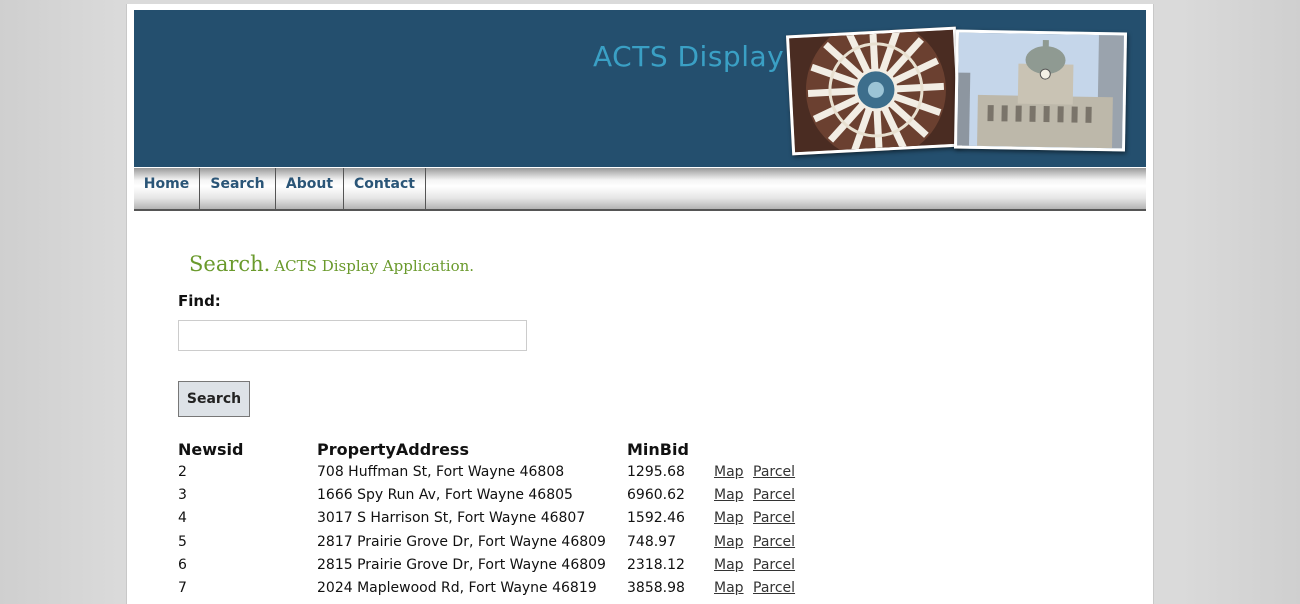 Image resolution: width=1300 pixels, height=604 pixels. Describe the element at coordinates (167, 188) in the screenshot. I see `nav-item-home: Home` at that location.